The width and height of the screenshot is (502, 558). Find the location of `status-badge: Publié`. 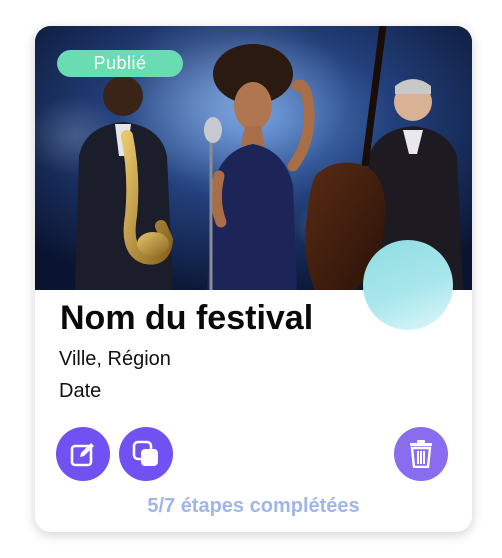

status-badge: Publié is located at coordinates (120, 63).